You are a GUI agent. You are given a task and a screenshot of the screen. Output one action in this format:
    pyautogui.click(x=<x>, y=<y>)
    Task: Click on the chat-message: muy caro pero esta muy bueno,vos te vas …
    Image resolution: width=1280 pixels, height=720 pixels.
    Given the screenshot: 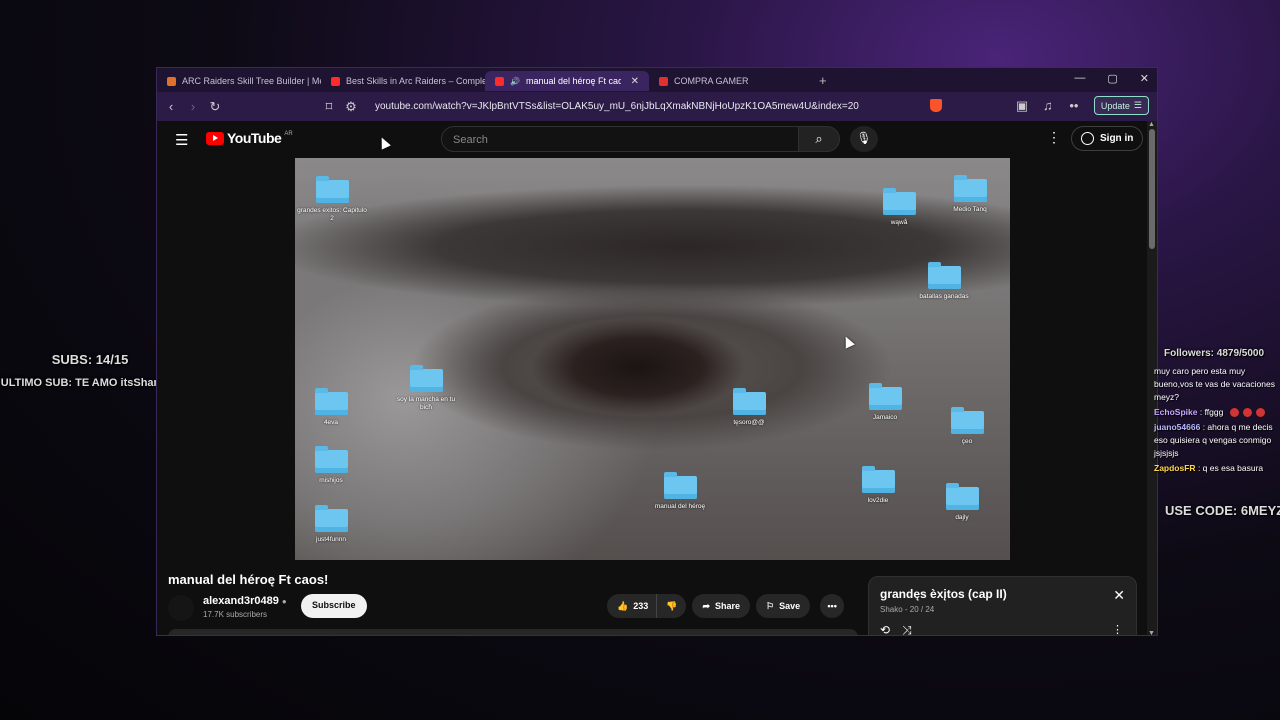 What is the action you would take?
    pyautogui.click(x=1215, y=384)
    